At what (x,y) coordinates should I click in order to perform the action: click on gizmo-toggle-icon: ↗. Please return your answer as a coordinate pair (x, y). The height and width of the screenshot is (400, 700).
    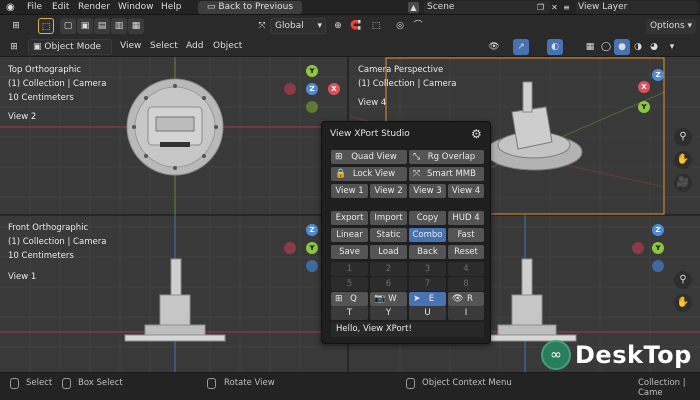
    Looking at the image, I should click on (521, 47).